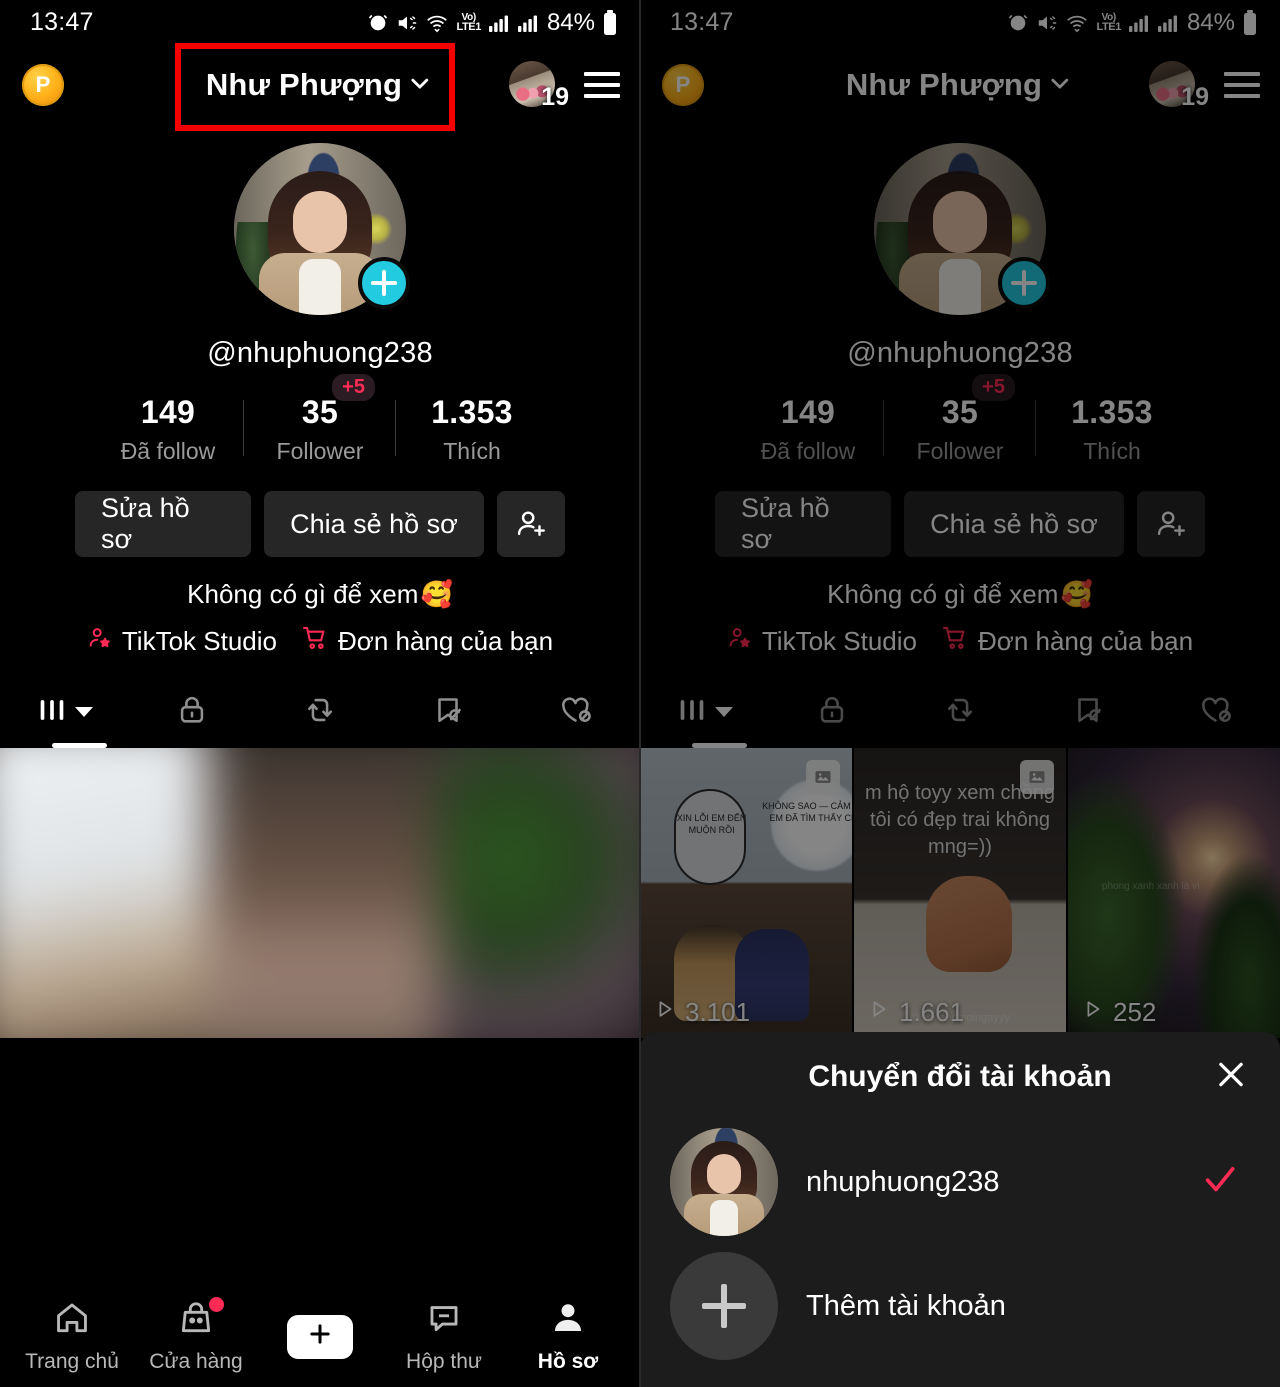 The height and width of the screenshot is (1387, 1280). I want to click on nav-profile: Hồ sơ, so click(568, 1336).